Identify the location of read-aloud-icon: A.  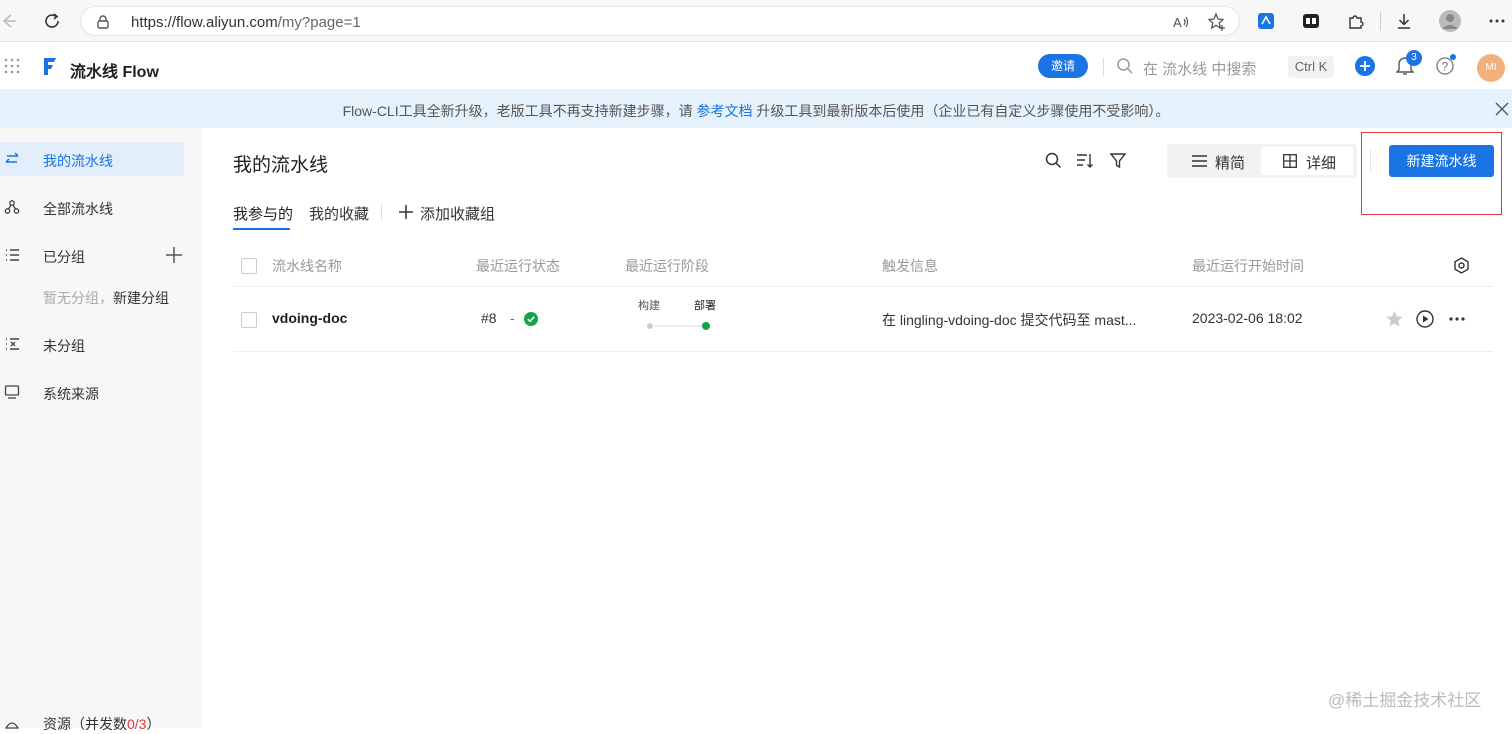
(1181, 22).